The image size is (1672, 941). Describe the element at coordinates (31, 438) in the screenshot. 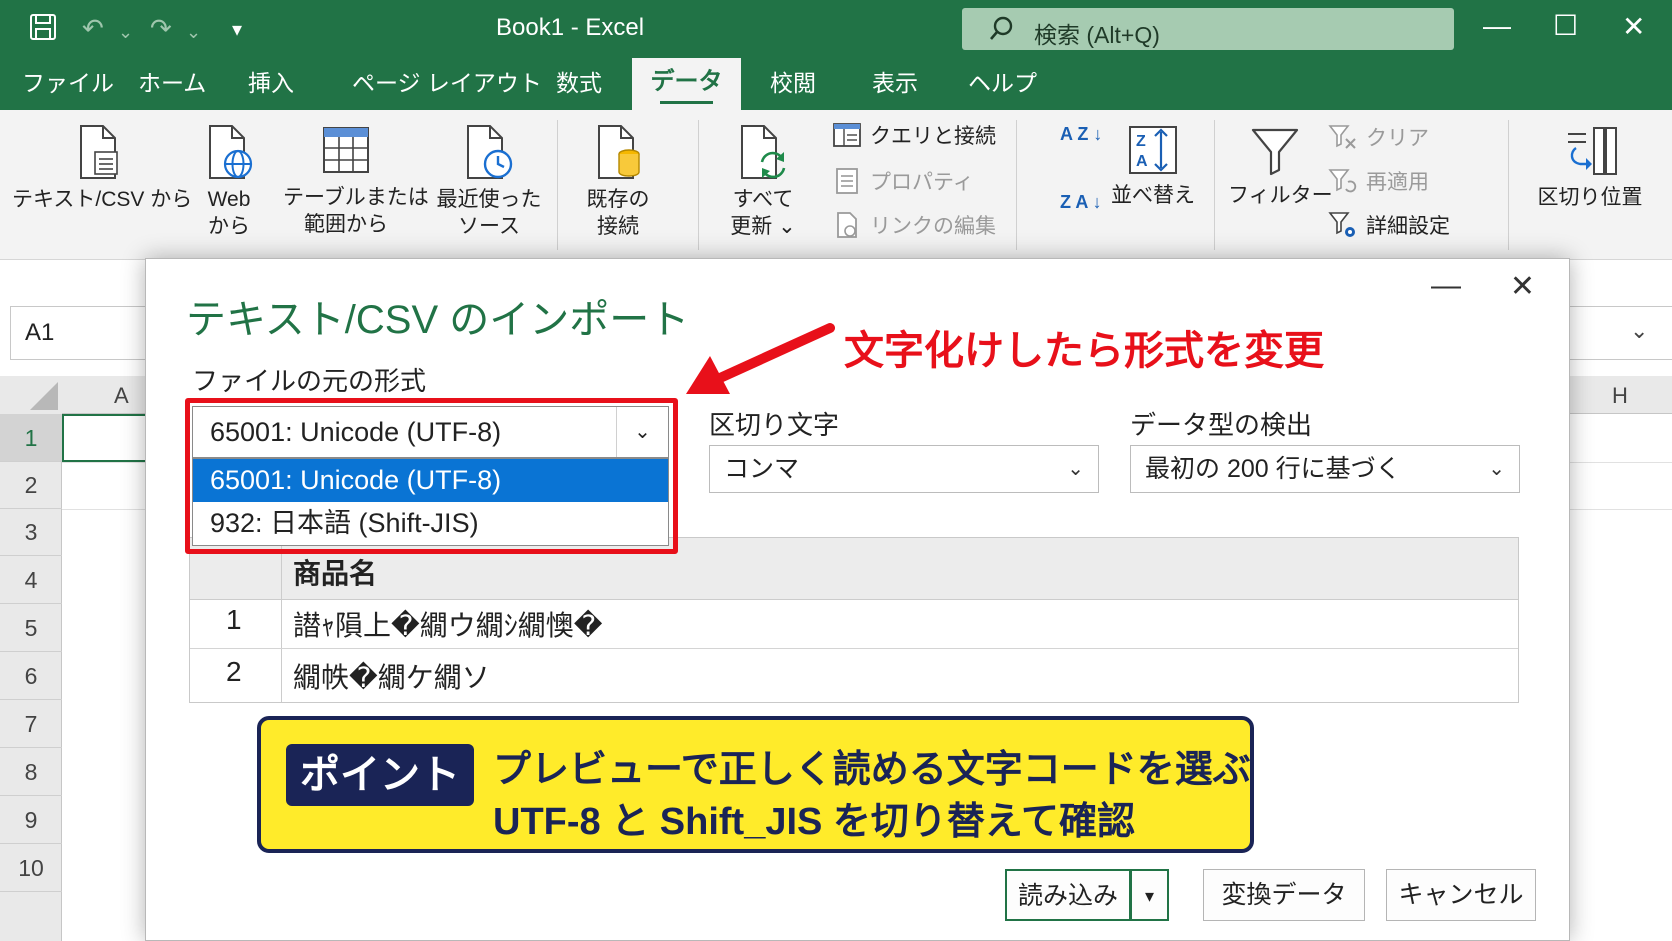

I see `row-header-1: 1` at that location.